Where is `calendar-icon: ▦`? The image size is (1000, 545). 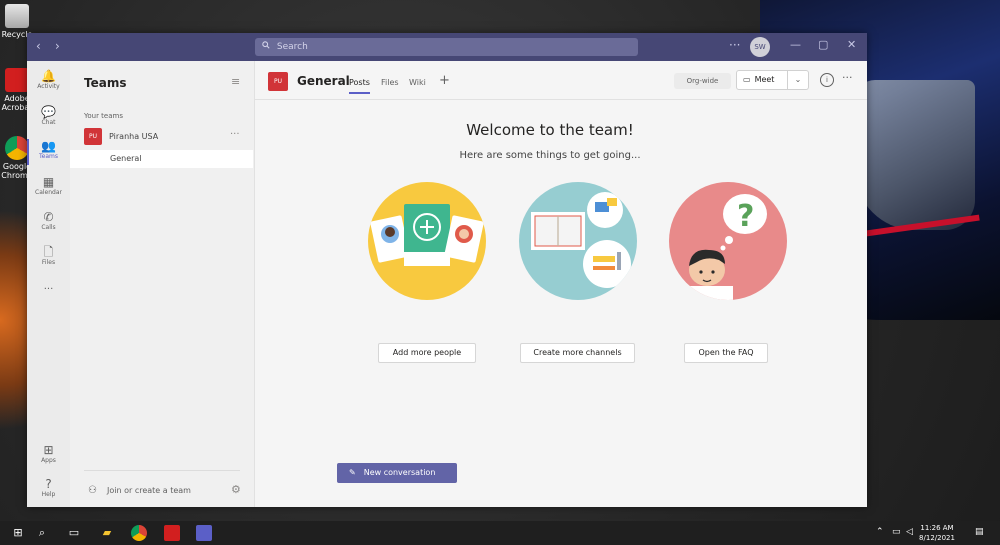
calendar-icon: ▦ is located at coordinates (48, 182).